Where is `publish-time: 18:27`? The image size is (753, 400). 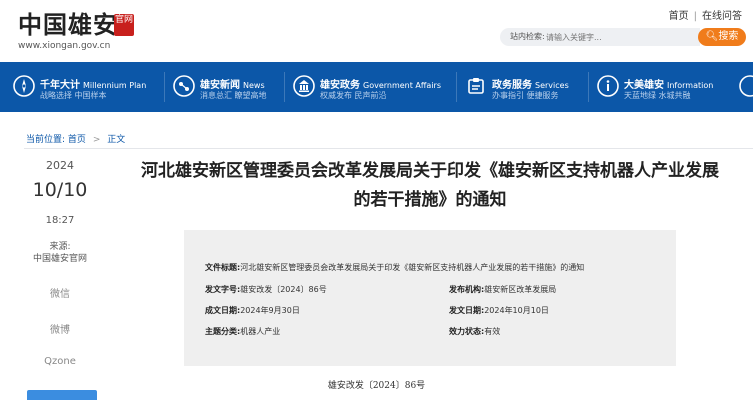
publish-time: 18:27 is located at coordinates (60, 220).